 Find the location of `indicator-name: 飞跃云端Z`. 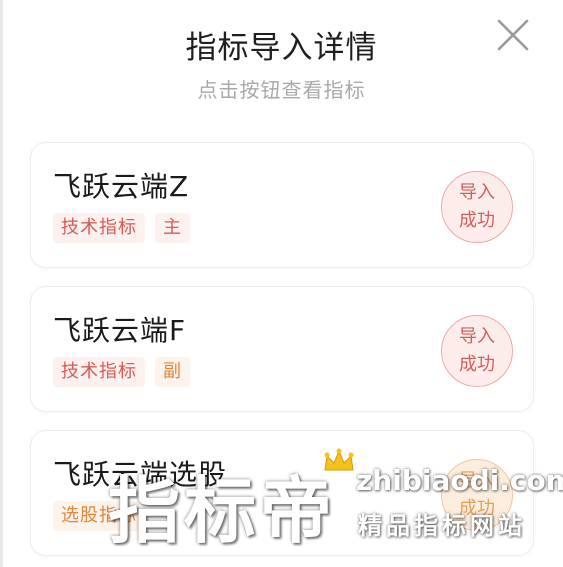

indicator-name: 飞跃云端Z is located at coordinates (121, 186).